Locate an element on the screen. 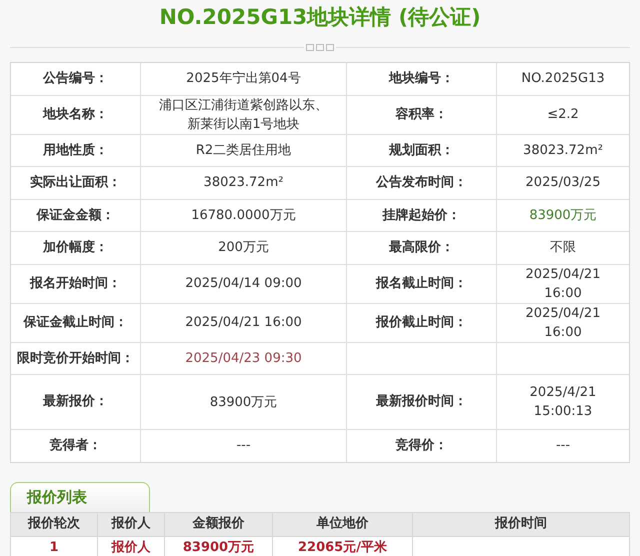 This screenshot has height=556, width=640. field-value: 2025/04/14 09:00 is located at coordinates (243, 284).